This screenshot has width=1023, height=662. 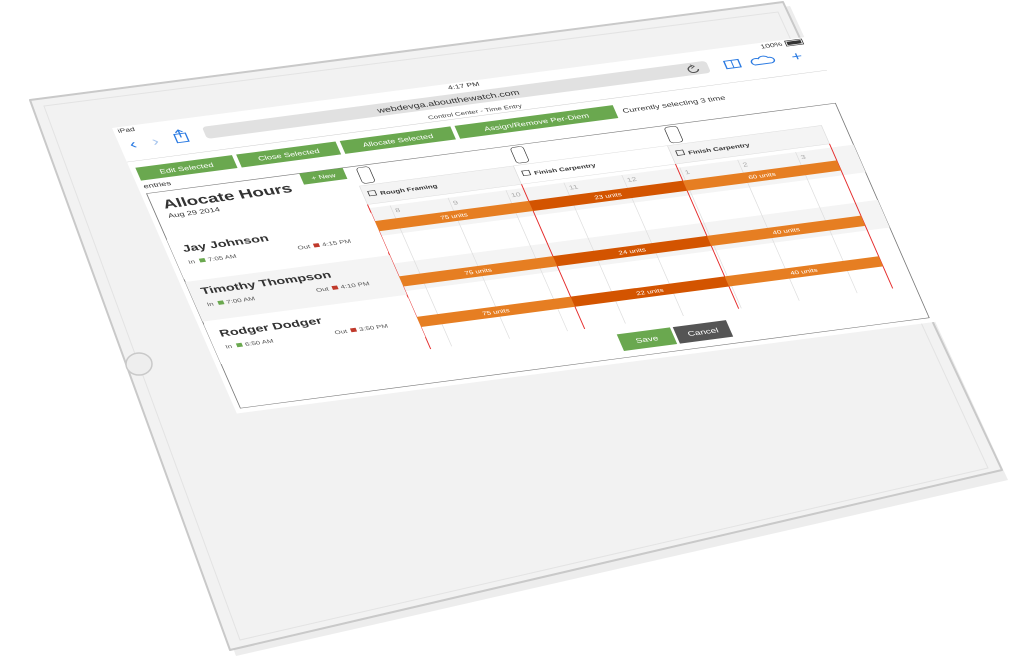 What do you see at coordinates (139, 364) in the screenshot?
I see `home-button` at bounding box center [139, 364].